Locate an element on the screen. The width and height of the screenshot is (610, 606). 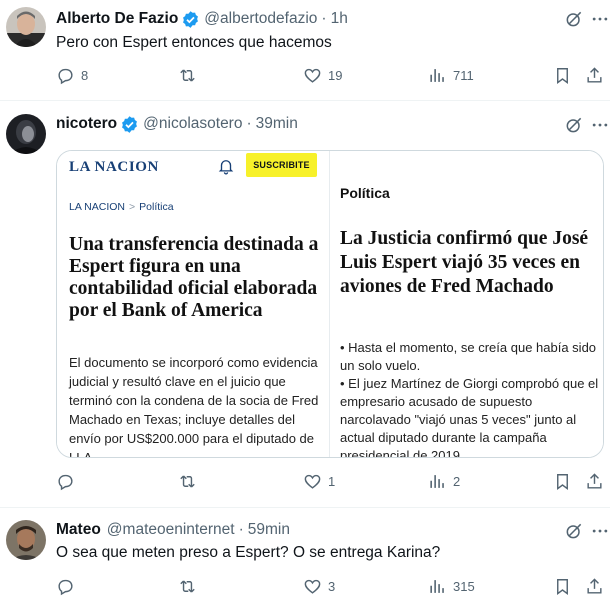
handle: @mateoeninternet is located at coordinates (171, 530).